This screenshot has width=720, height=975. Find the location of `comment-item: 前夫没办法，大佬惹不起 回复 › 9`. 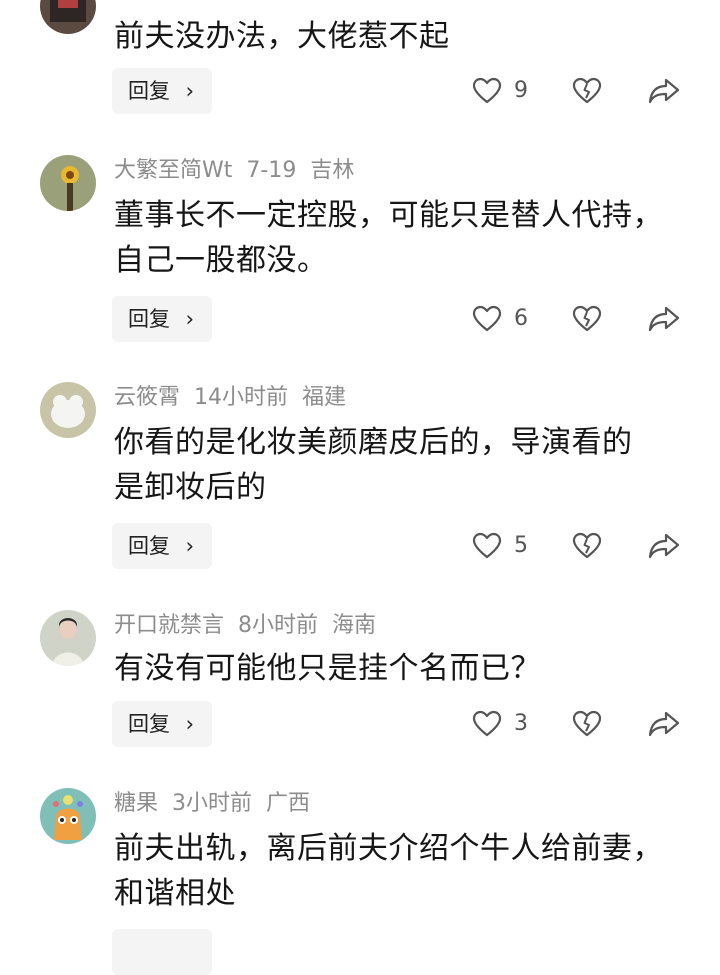

comment-item: 前夫没办法，大佬惹不起 回复 › 9 is located at coordinates (360, 65).